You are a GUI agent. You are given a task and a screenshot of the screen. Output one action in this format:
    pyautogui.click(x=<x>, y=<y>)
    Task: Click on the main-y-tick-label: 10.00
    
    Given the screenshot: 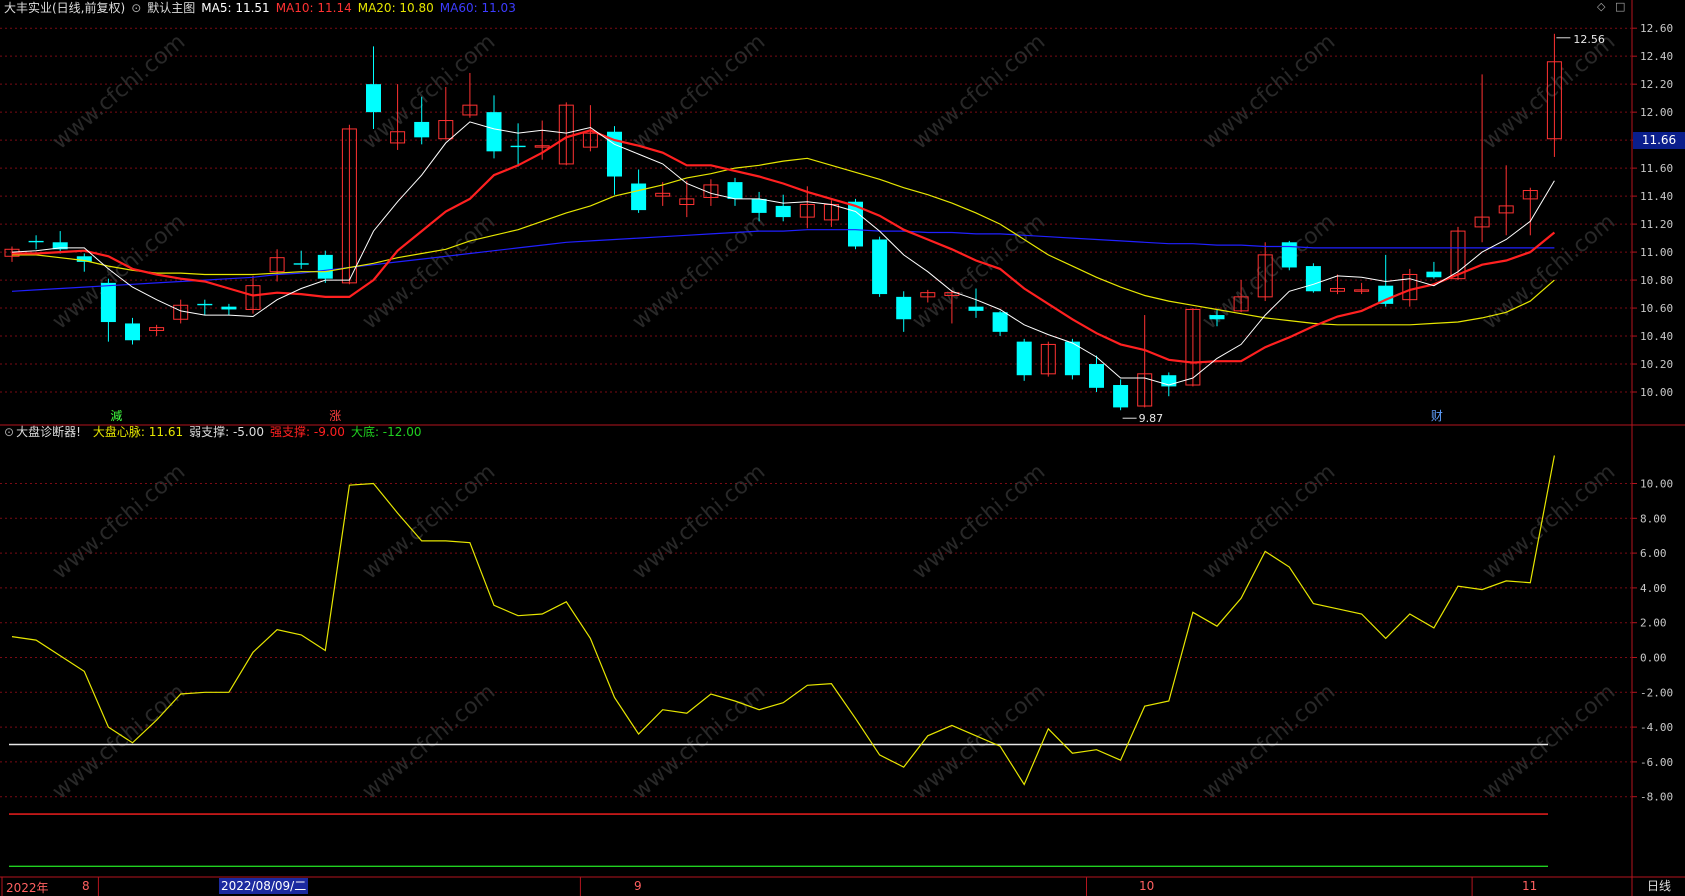 What is the action you would take?
    pyautogui.click(x=1656, y=392)
    